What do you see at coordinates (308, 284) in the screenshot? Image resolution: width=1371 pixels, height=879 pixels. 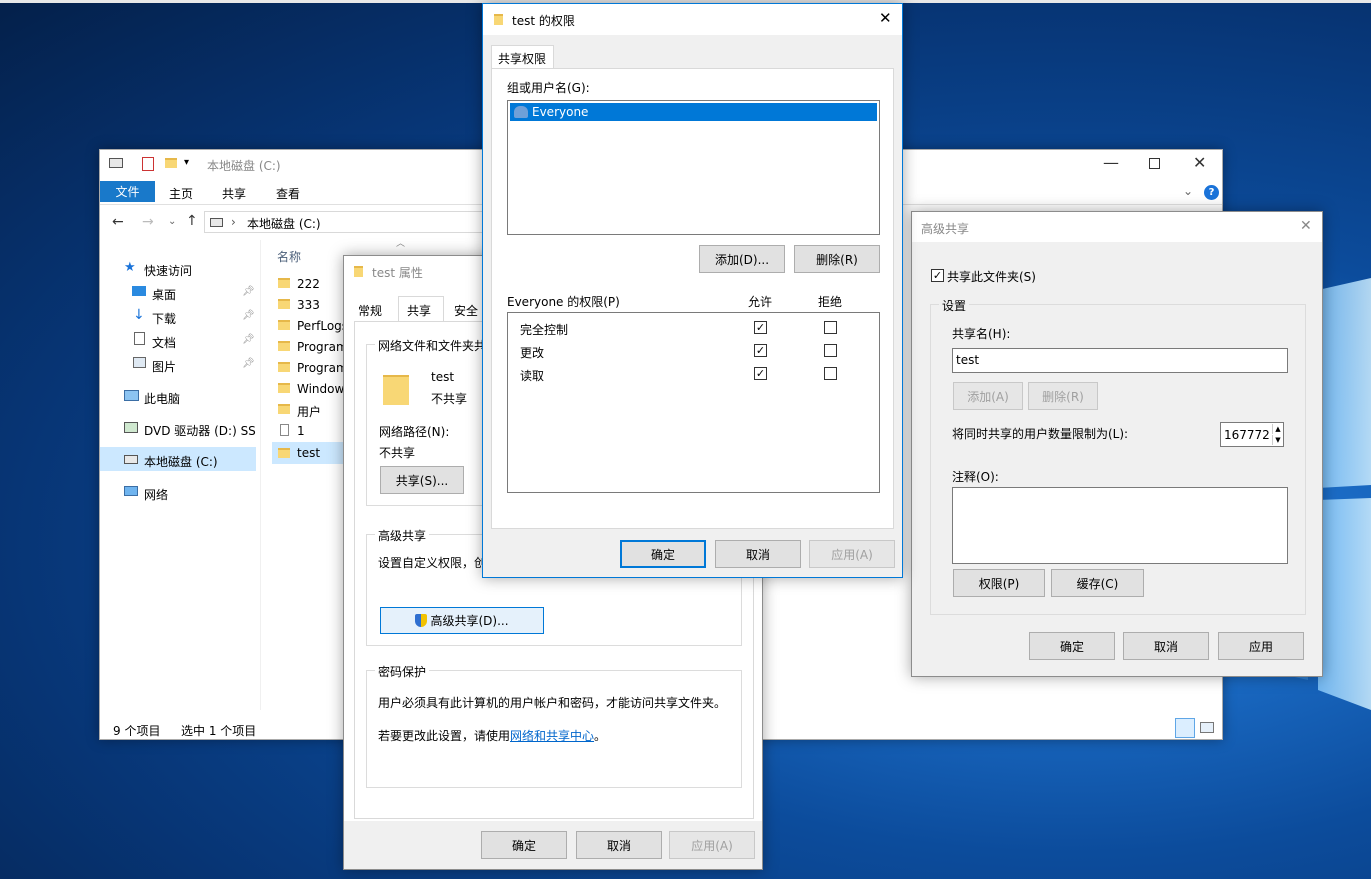 I see `file-item-222: 222` at bounding box center [308, 284].